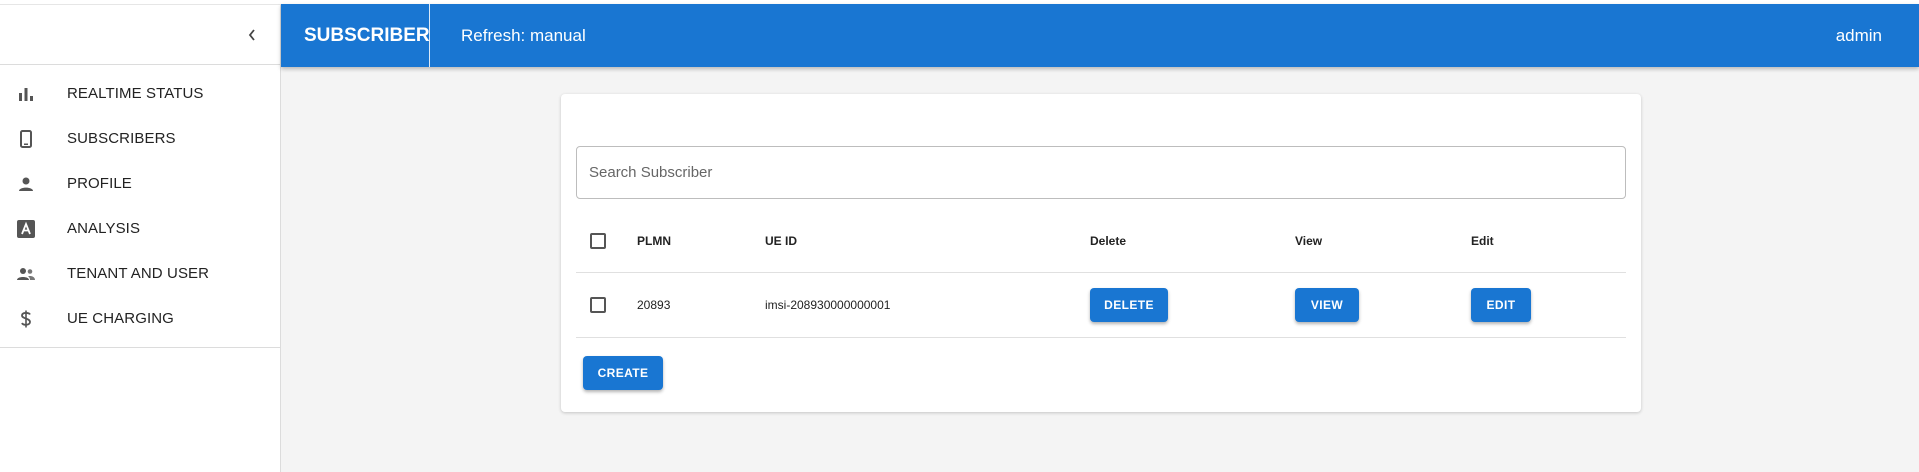 The height and width of the screenshot is (472, 1919). Describe the element at coordinates (1482, 240) in the screenshot. I see `header-edit: Edit` at that location.